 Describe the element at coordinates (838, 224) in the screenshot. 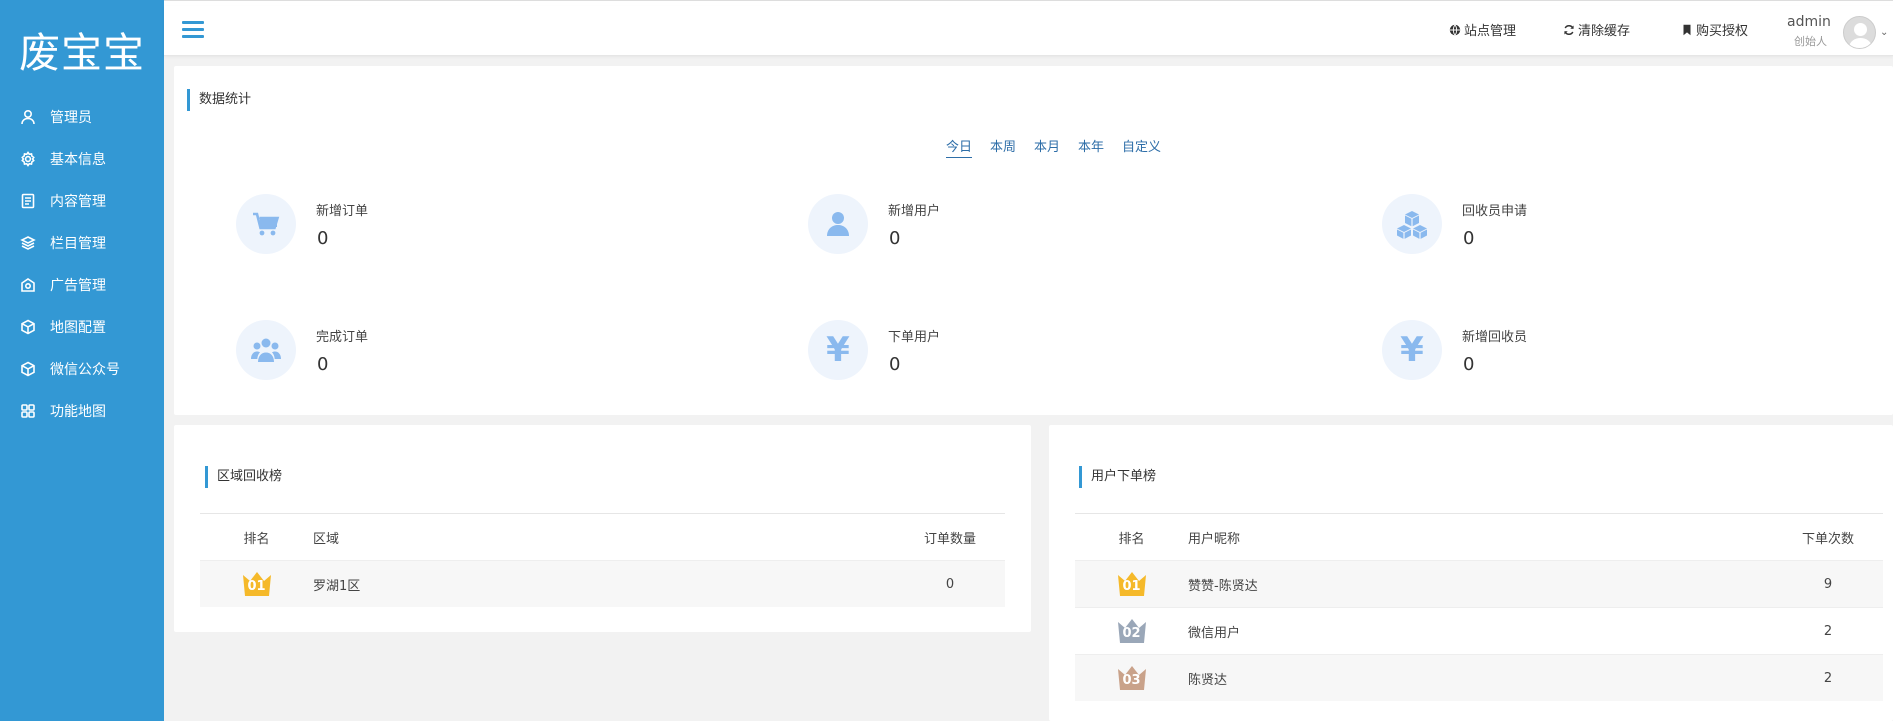

I see `person-icon` at that location.